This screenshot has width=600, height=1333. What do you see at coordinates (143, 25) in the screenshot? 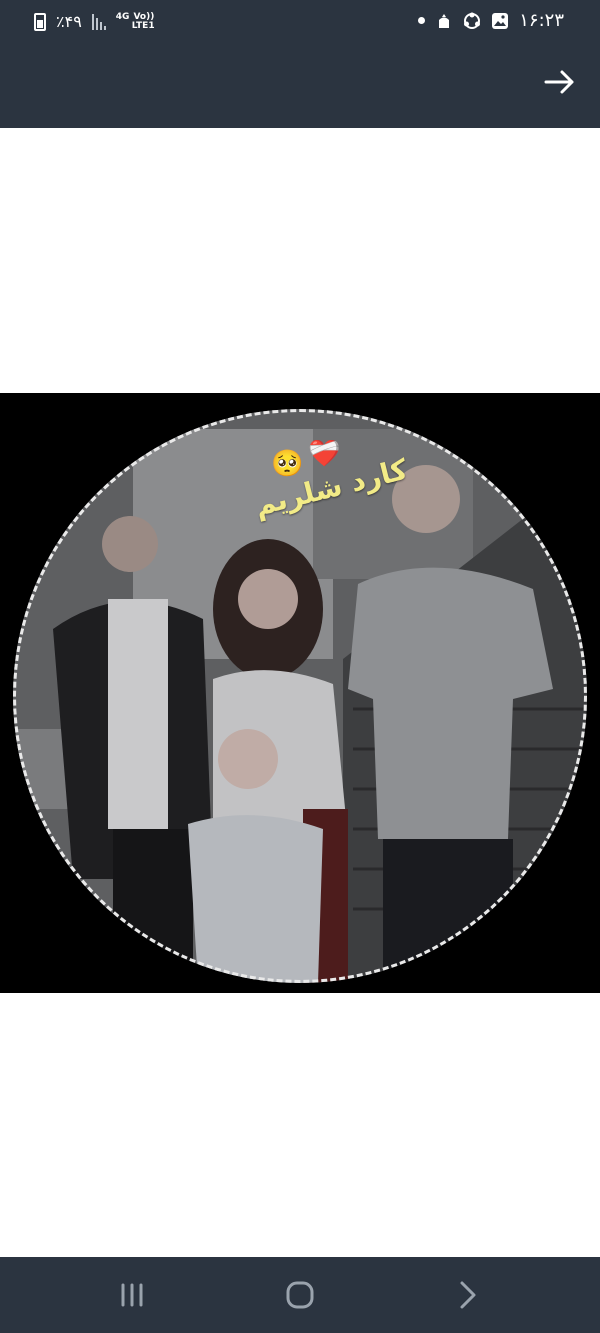
I see `network-lte: LTE1` at bounding box center [143, 25].